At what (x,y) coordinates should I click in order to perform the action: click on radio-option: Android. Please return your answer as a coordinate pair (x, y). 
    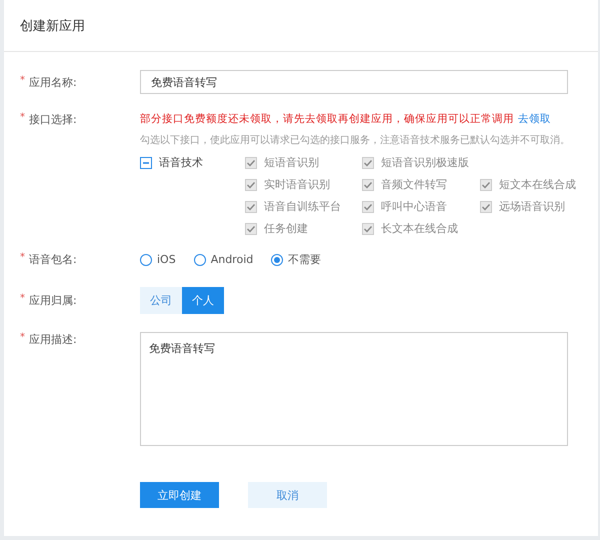
    Looking at the image, I should click on (224, 259).